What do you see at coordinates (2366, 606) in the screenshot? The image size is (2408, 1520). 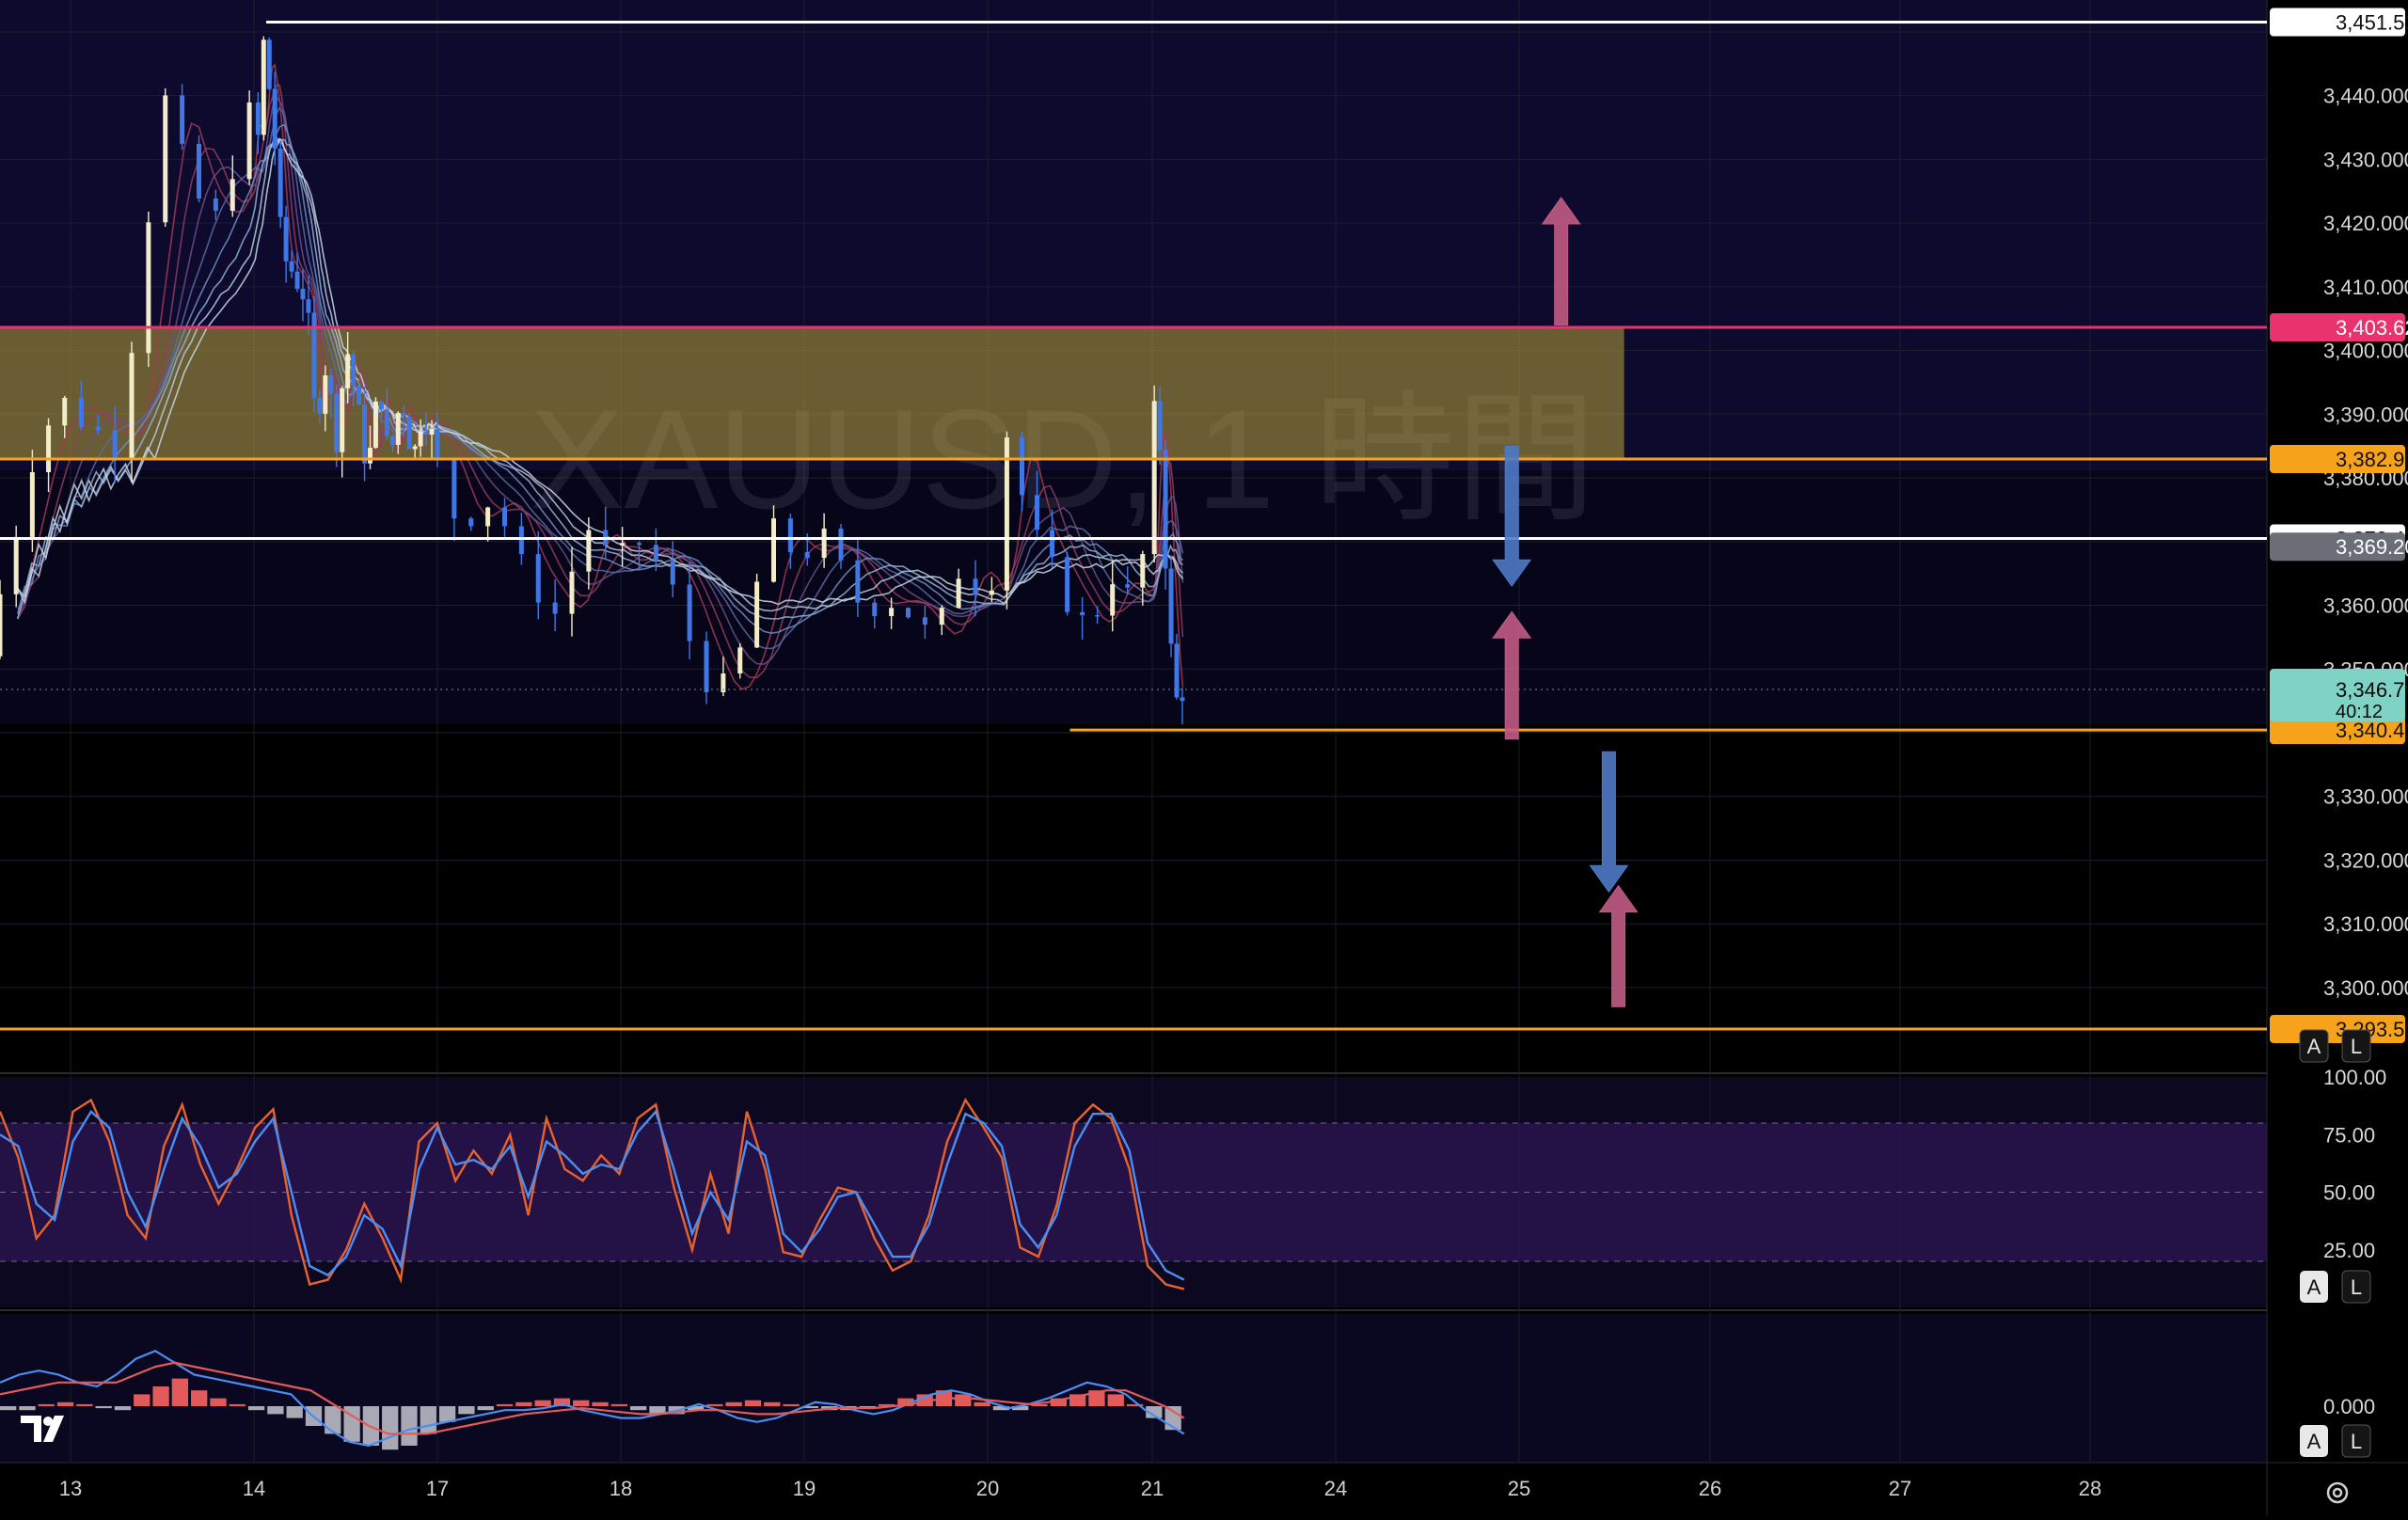 I see `price-tick-label: 3,360.000` at bounding box center [2366, 606].